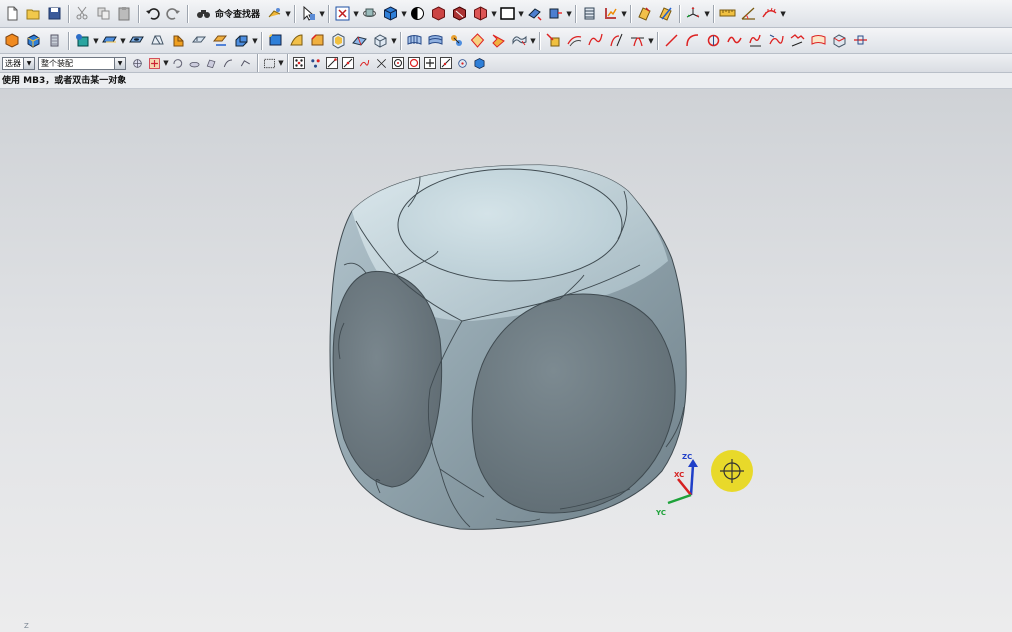 This screenshot has height=632, width=1012. Describe the element at coordinates (860, 40) in the screenshot. I see `combined-projection-icon` at that location.